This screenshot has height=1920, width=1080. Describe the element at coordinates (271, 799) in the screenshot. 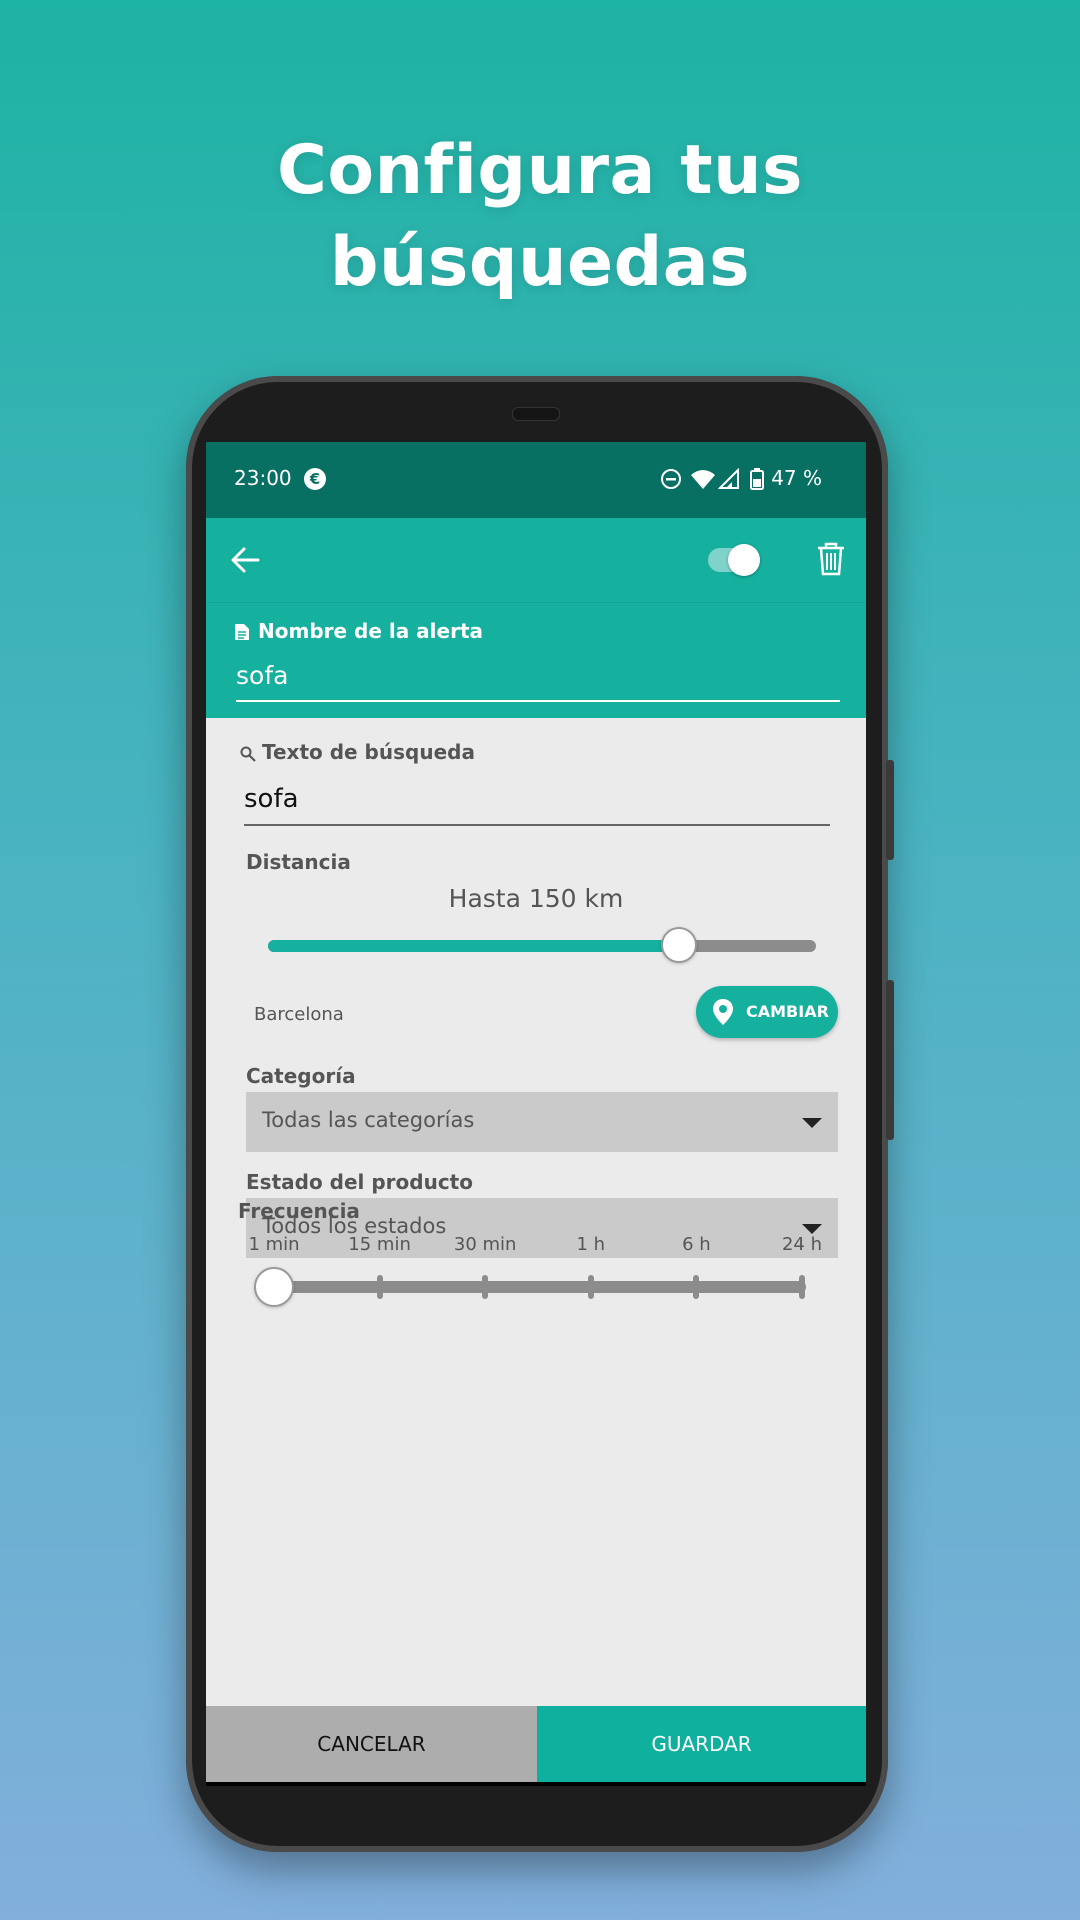

I see `search-text-input: sofa` at that location.